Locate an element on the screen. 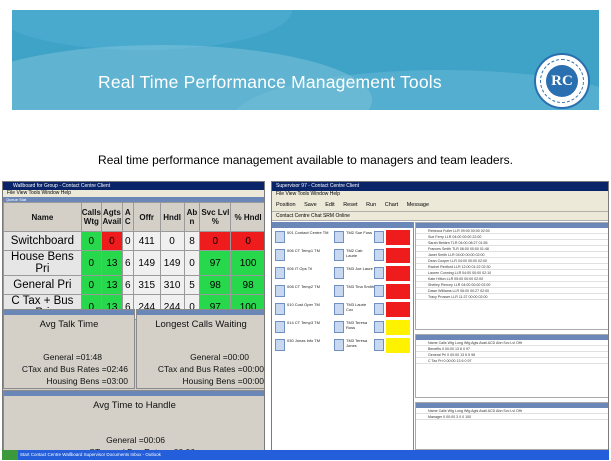 The width and height of the screenshot is (611, 461). banner-wave is located at coordinates (152, 30).